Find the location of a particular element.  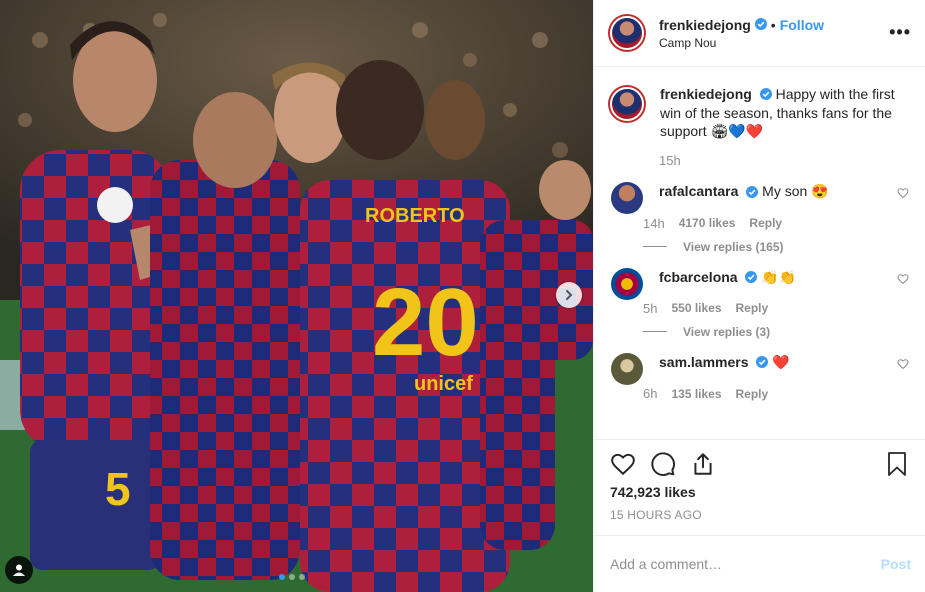

carousel-next-button is located at coordinates (569, 295).